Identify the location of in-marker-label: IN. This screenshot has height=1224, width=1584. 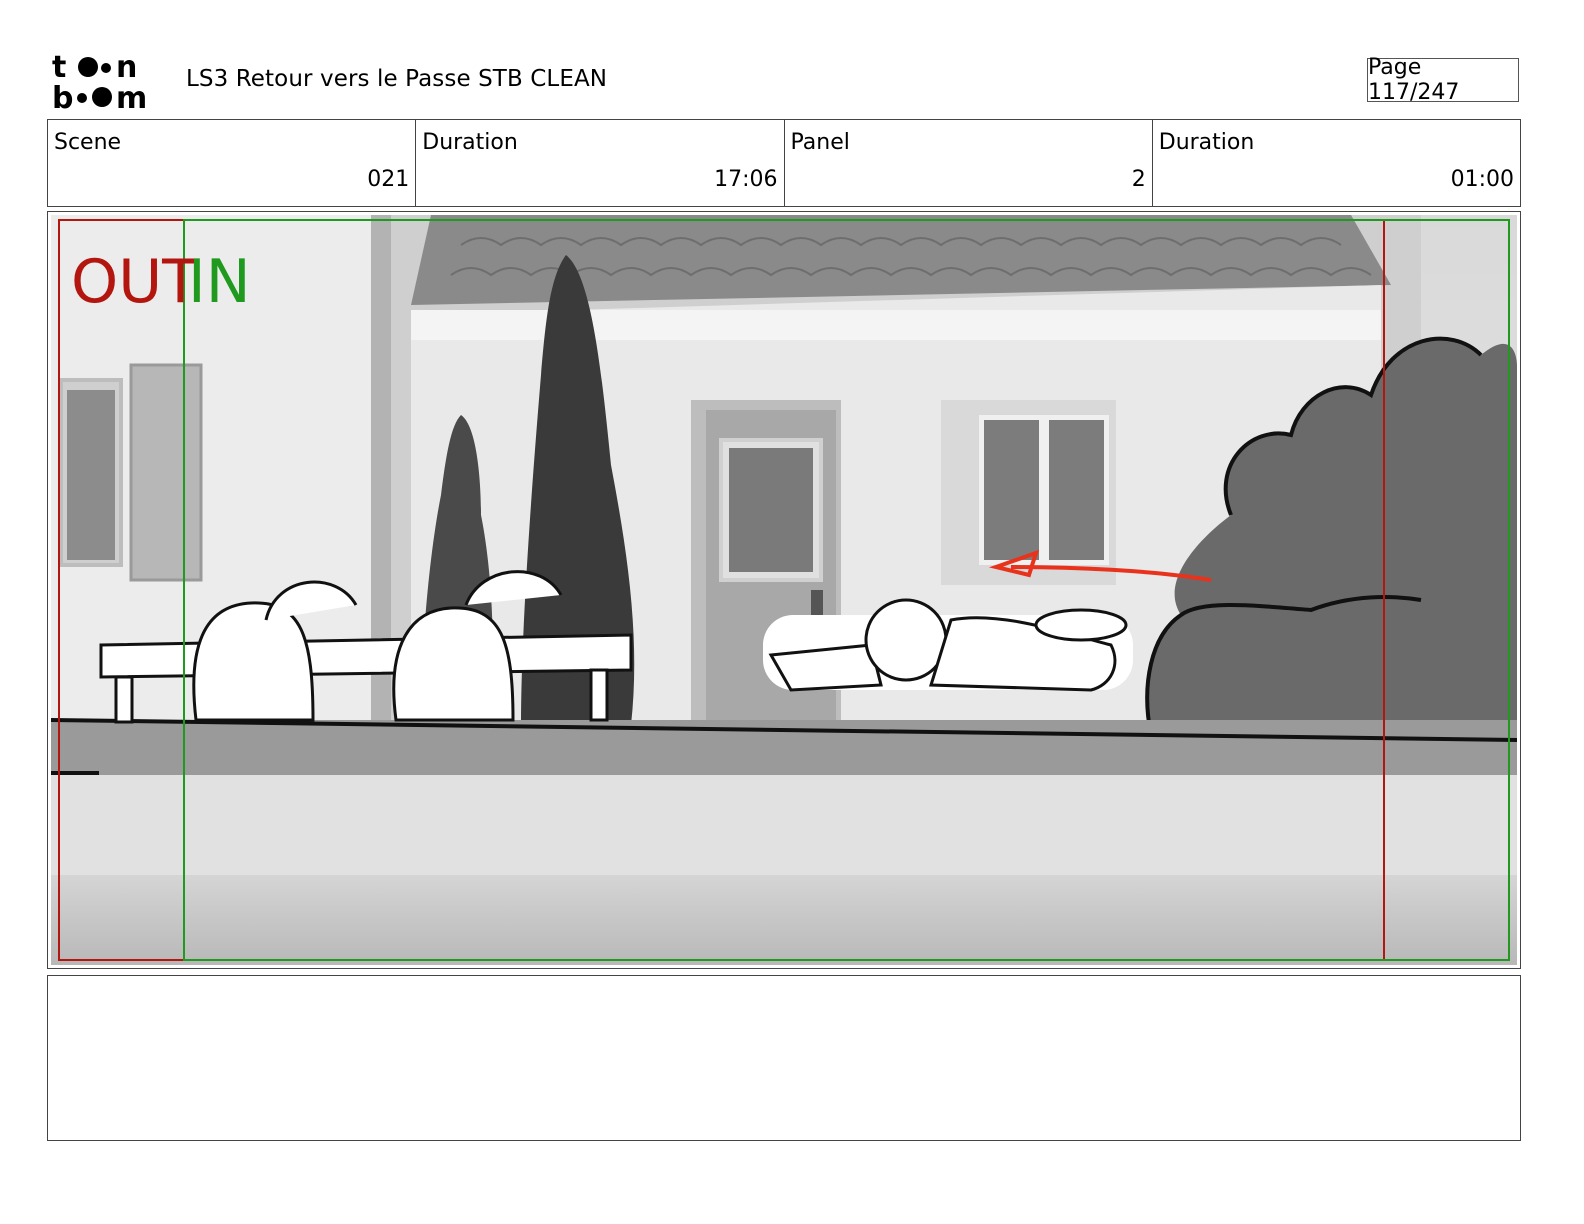
(219, 282).